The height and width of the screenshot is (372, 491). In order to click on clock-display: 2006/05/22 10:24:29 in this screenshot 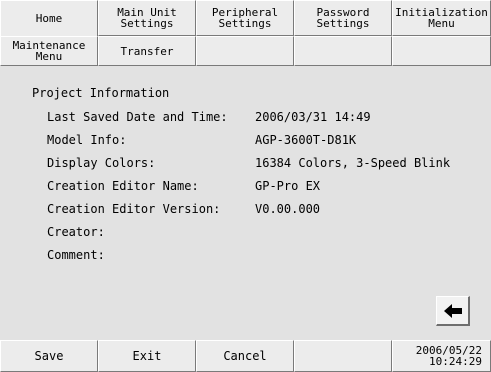, I will do `click(441, 356)`.